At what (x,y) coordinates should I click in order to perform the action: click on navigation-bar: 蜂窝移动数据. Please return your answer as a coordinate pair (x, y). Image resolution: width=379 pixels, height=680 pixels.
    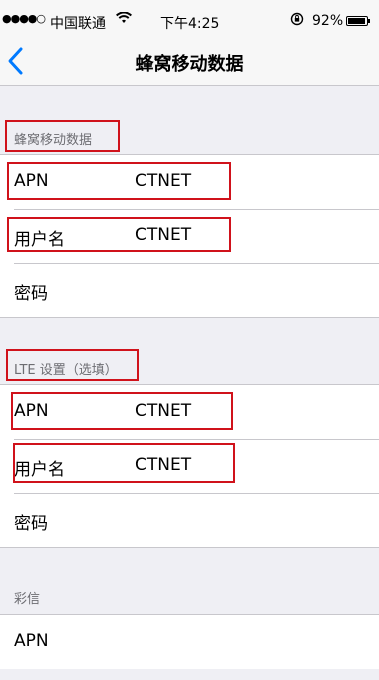
    Looking at the image, I should click on (189, 60).